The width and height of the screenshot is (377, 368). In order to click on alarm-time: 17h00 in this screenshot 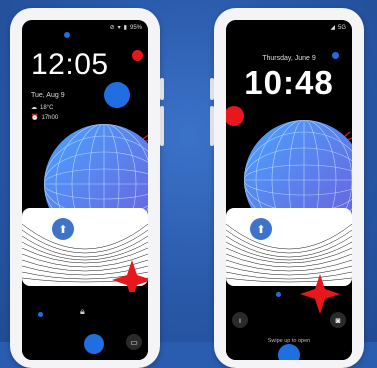, I will do `click(50, 117)`.